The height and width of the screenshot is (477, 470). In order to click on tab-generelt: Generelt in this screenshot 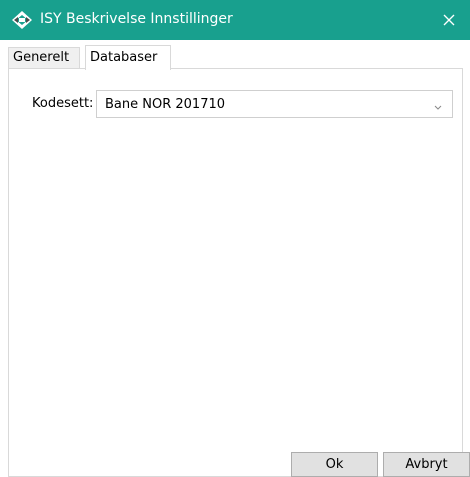, I will do `click(44, 57)`.